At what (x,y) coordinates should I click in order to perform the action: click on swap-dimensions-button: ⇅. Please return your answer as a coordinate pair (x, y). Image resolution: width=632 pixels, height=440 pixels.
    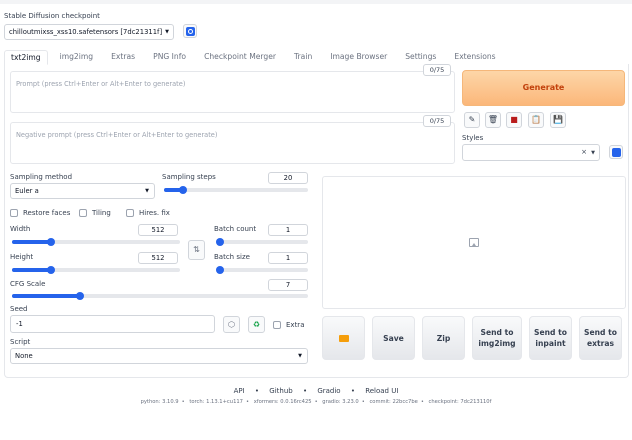
    Looking at the image, I should click on (196, 250).